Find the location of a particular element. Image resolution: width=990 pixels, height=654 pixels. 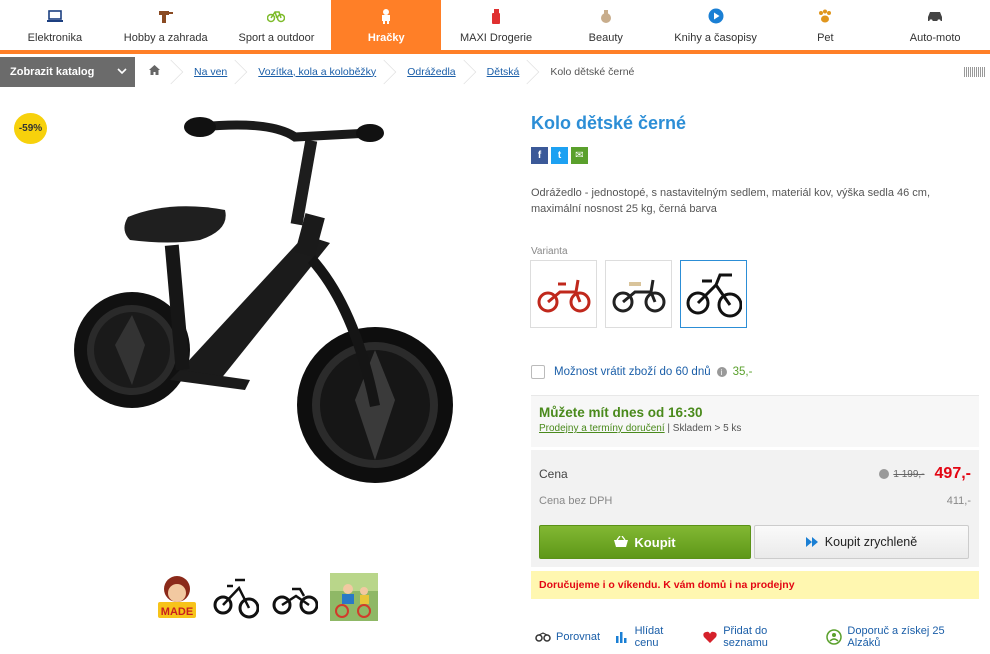

breadcrumb-link: Odrážedla is located at coordinates (431, 72).